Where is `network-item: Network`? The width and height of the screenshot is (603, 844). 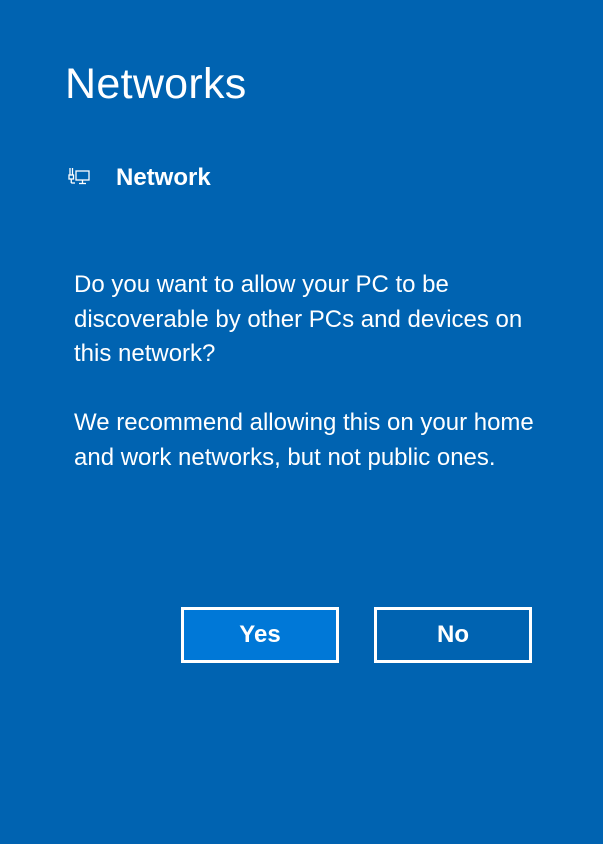
network-item: Network is located at coordinates (139, 178).